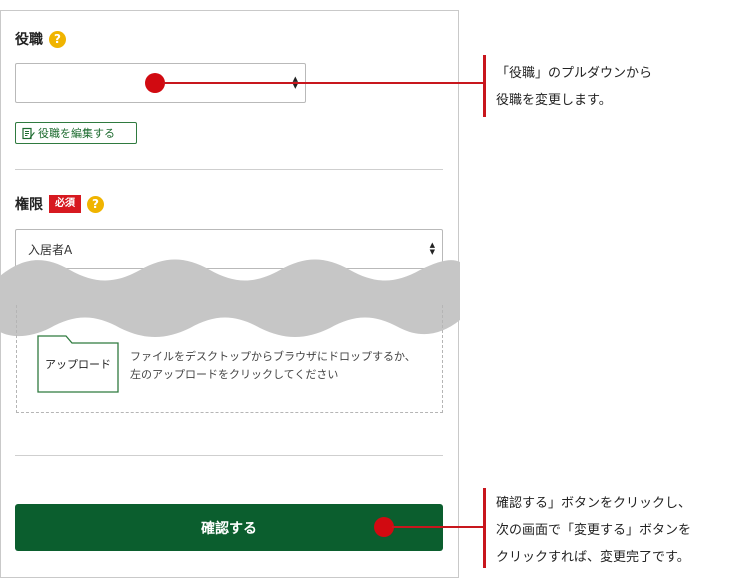 Image resolution: width=750 pixels, height=588 pixels. What do you see at coordinates (28, 133) in the screenshot?
I see `edit-document-icon` at bounding box center [28, 133].